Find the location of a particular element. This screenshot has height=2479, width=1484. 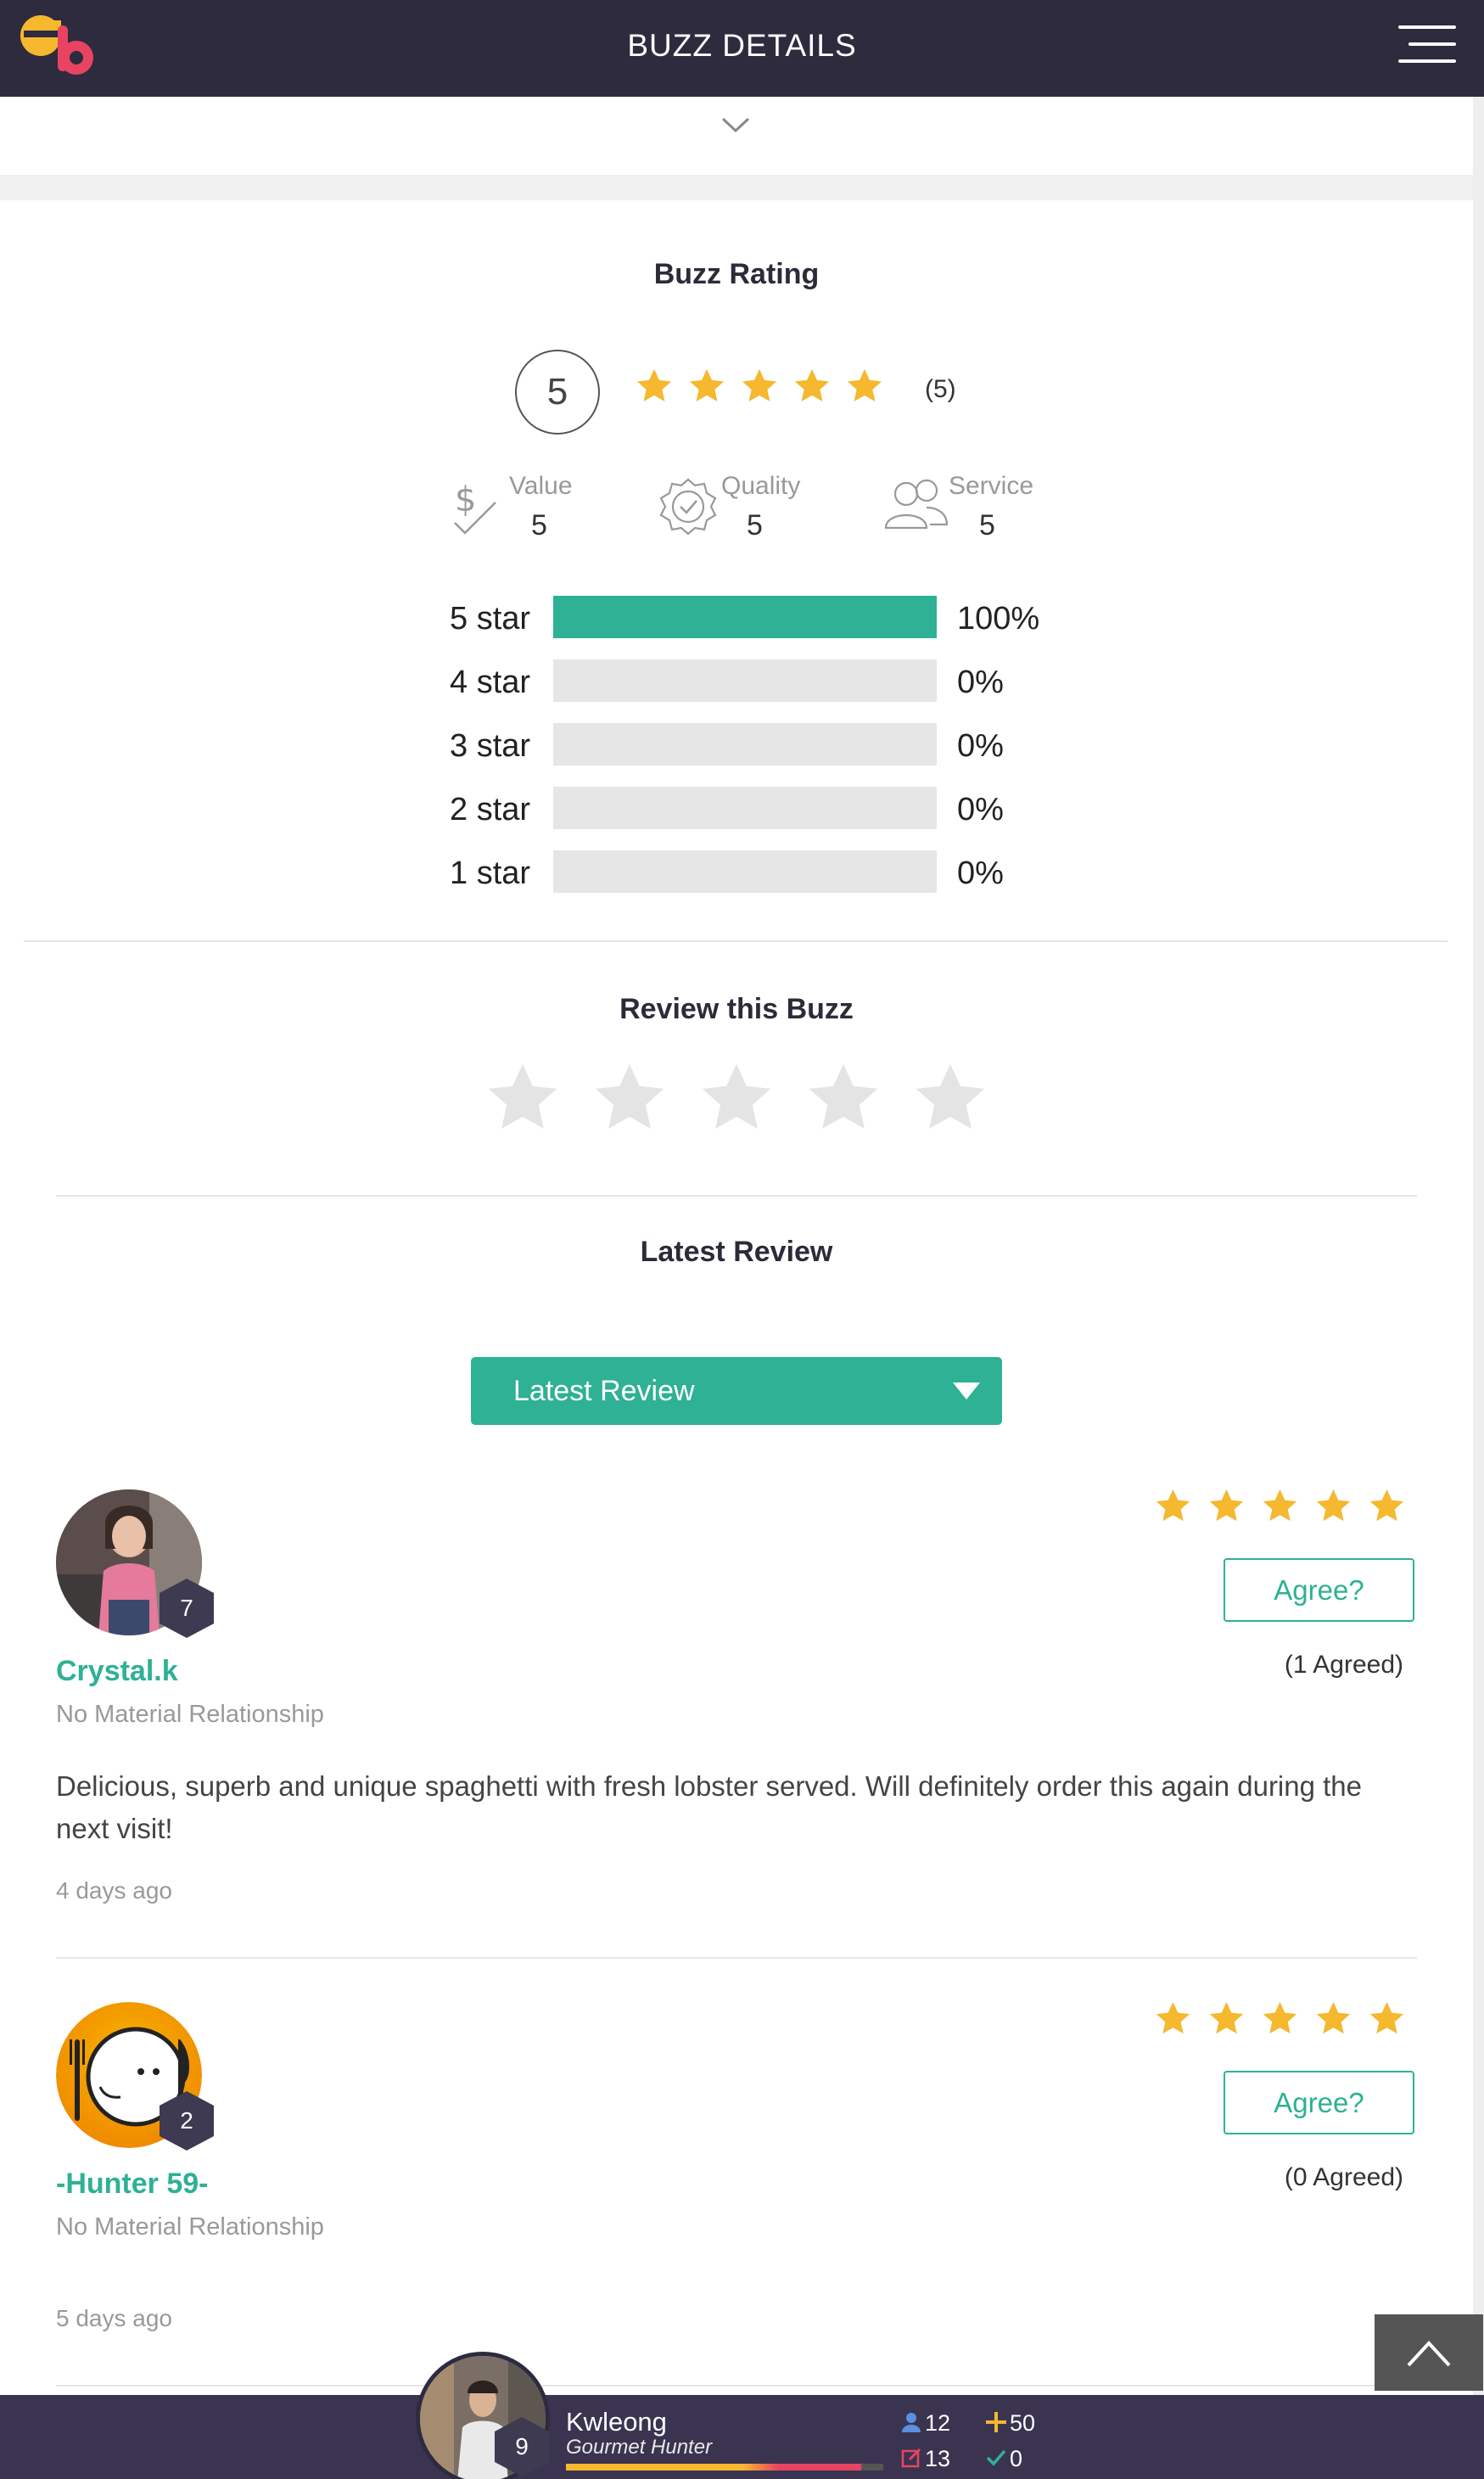

relationship-label: No Material Relationship is located at coordinates (190, 2227).